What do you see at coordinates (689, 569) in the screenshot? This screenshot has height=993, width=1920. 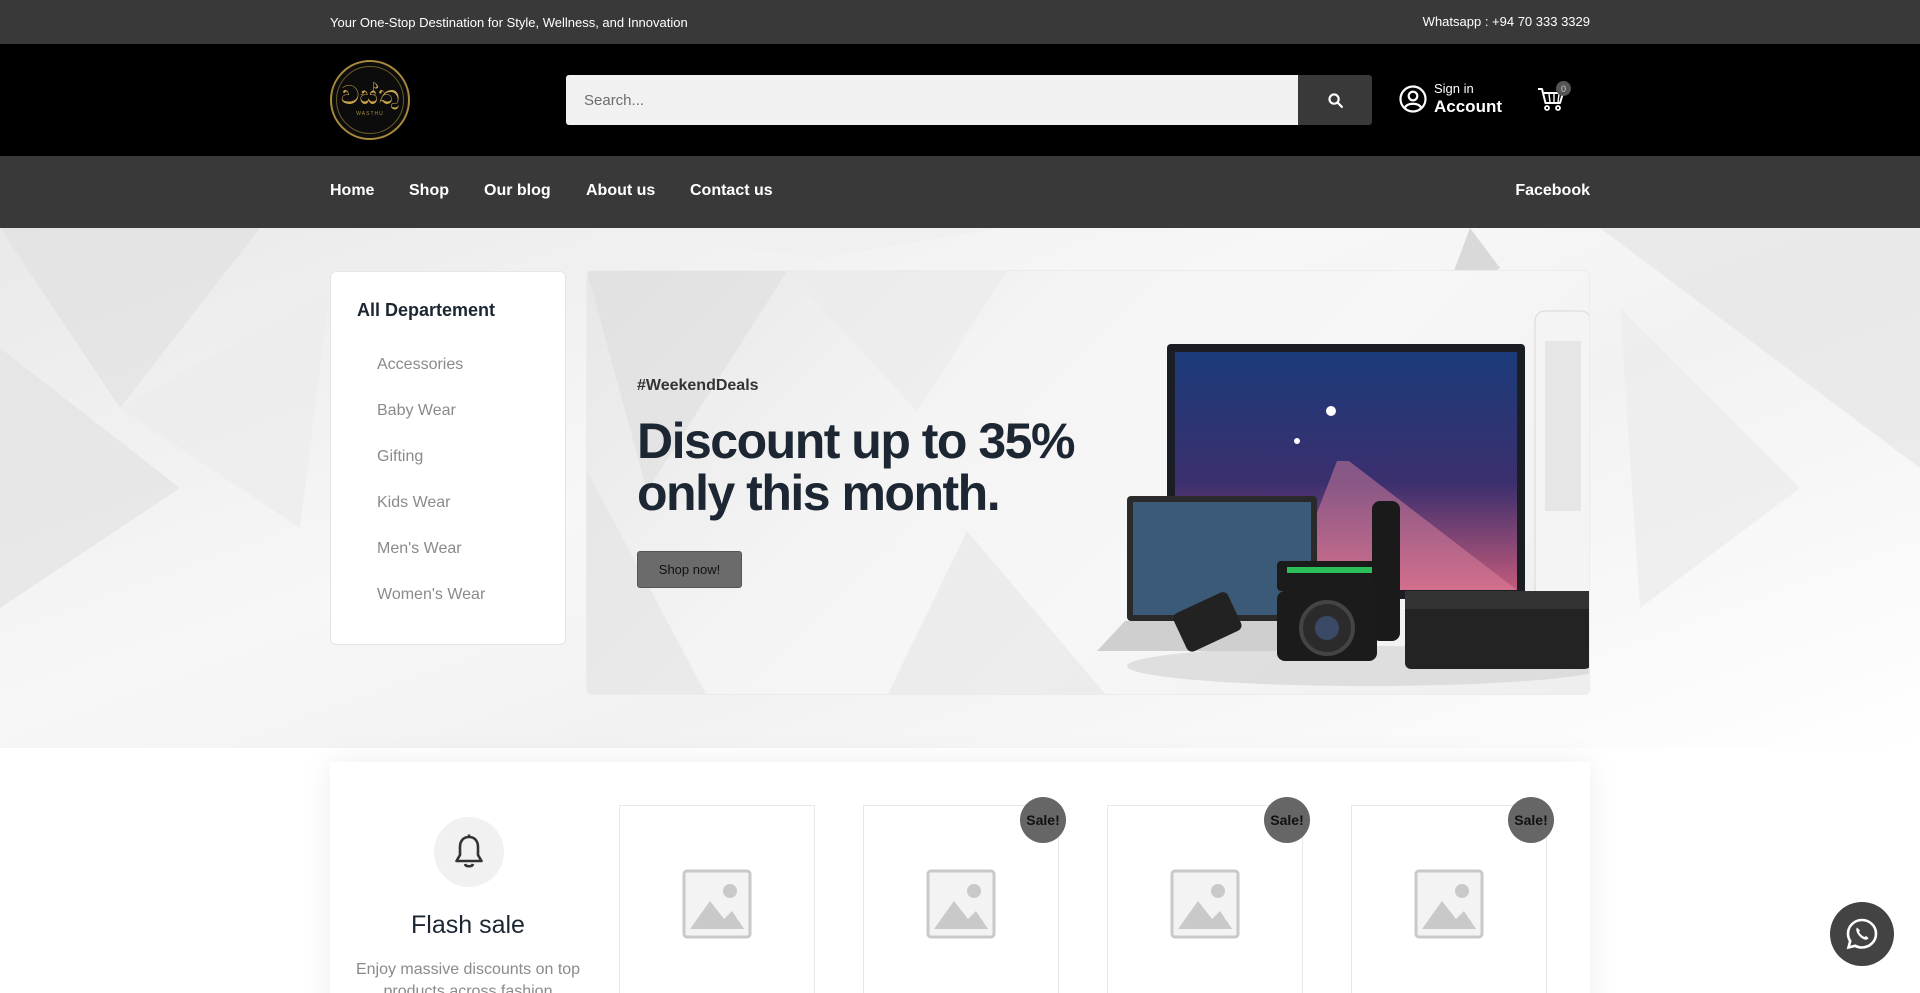 I see `shop-now-button: Shop now!` at bounding box center [689, 569].